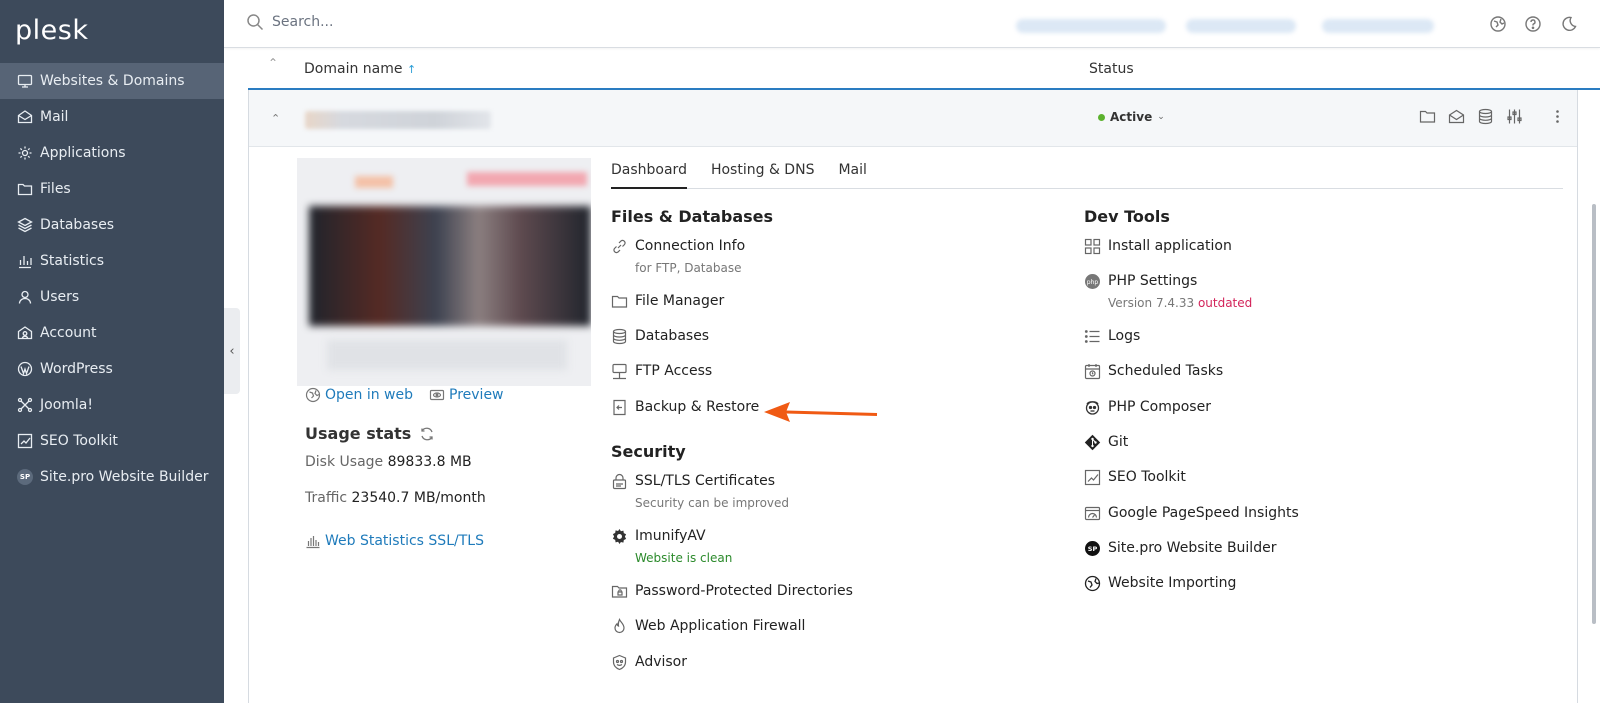  I want to click on sidebar-item-files: Files, so click(112, 189).